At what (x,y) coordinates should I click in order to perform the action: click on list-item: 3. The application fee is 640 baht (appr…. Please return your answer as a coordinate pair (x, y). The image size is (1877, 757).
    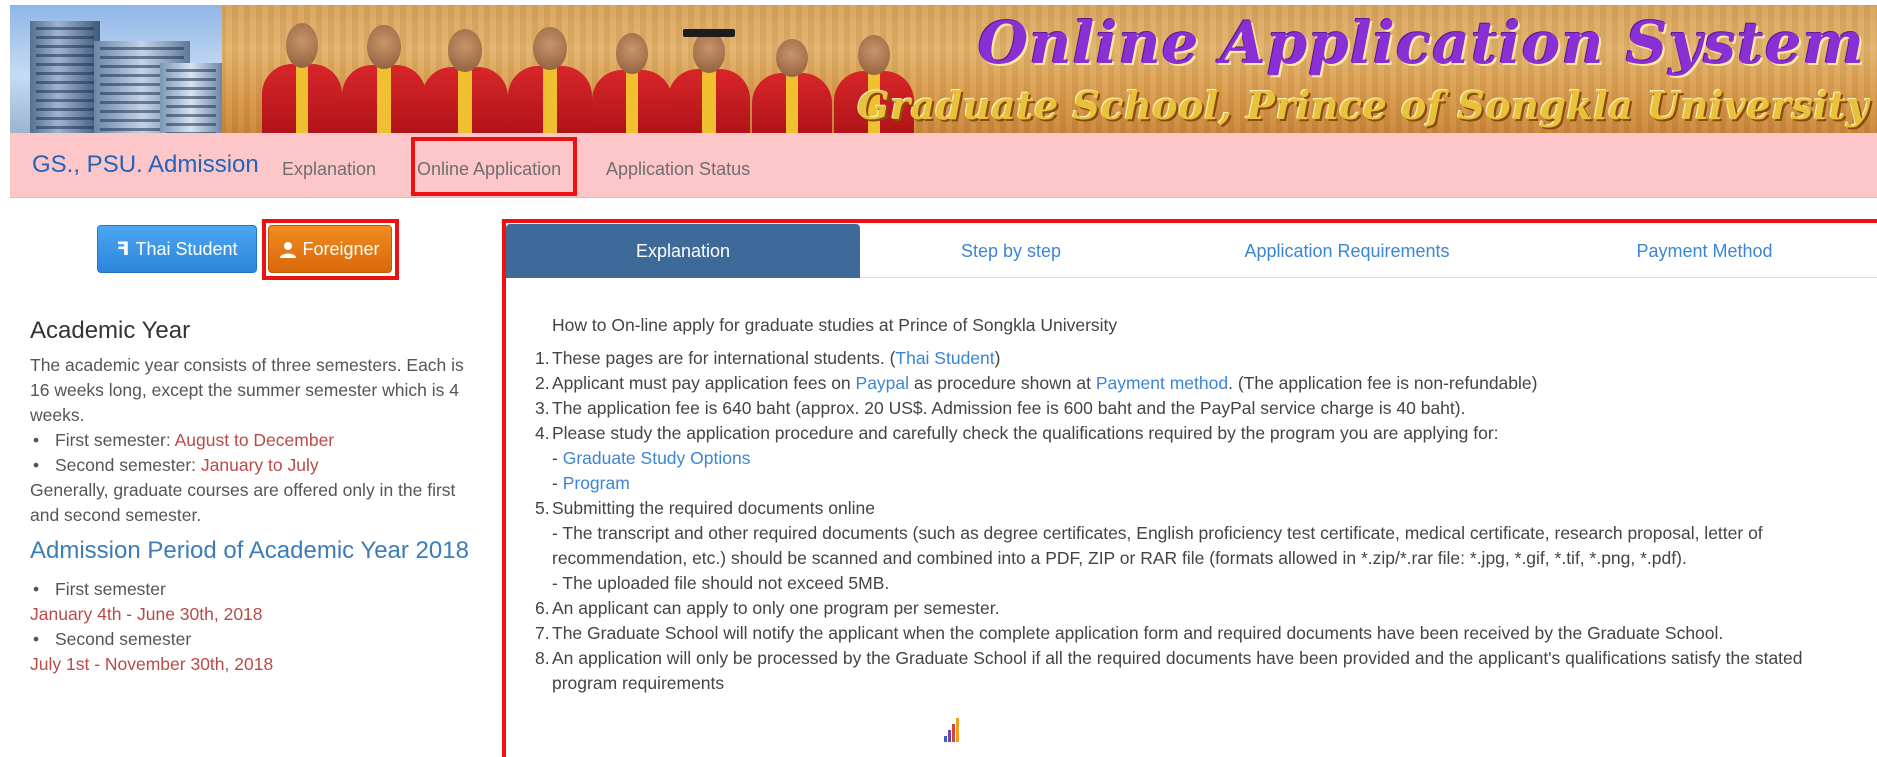
    Looking at the image, I should click on (1000, 408).